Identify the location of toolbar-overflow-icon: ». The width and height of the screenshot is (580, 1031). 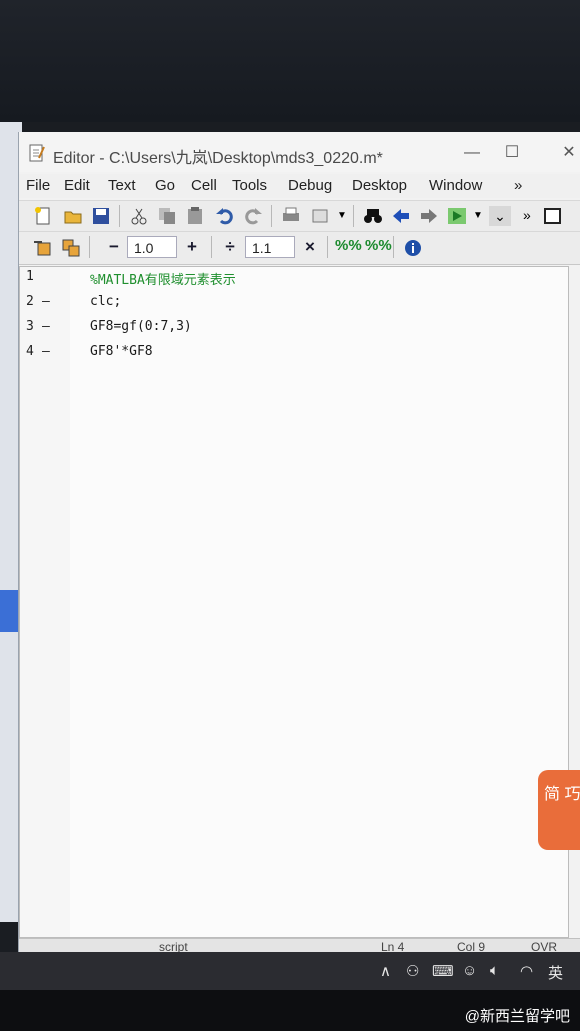
(533, 216).